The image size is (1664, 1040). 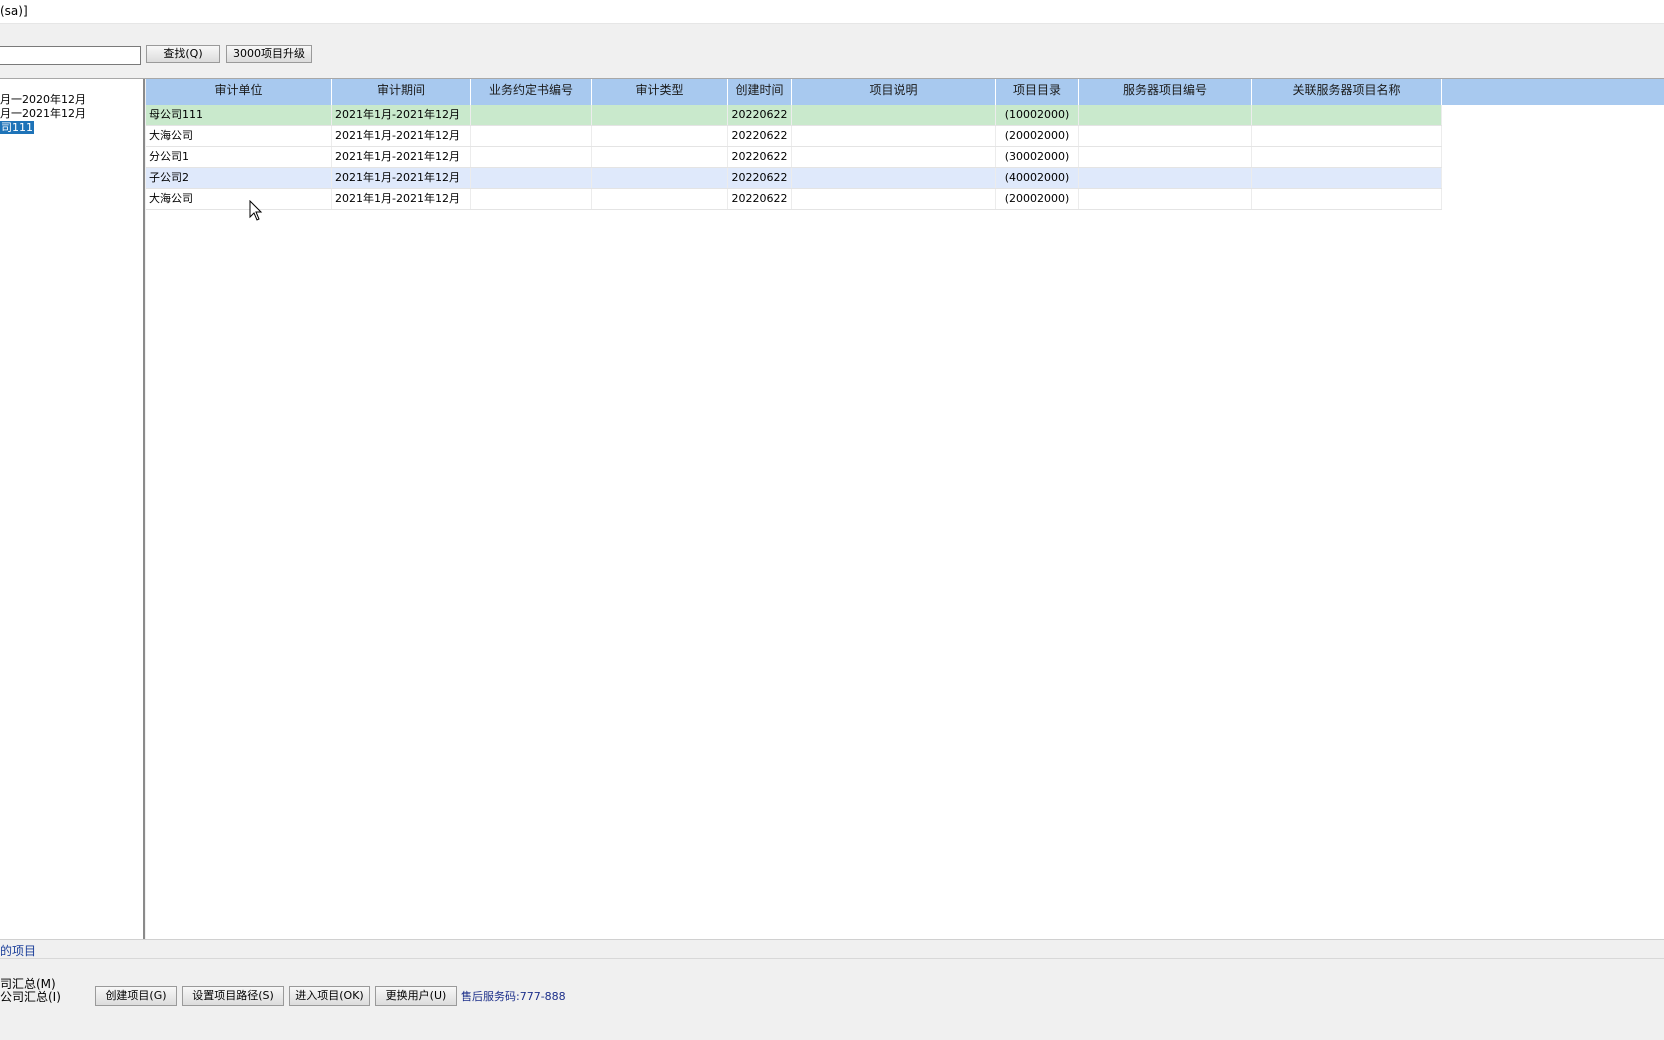 What do you see at coordinates (660, 92) in the screenshot?
I see `column-header-audit-type: 审计类型` at bounding box center [660, 92].